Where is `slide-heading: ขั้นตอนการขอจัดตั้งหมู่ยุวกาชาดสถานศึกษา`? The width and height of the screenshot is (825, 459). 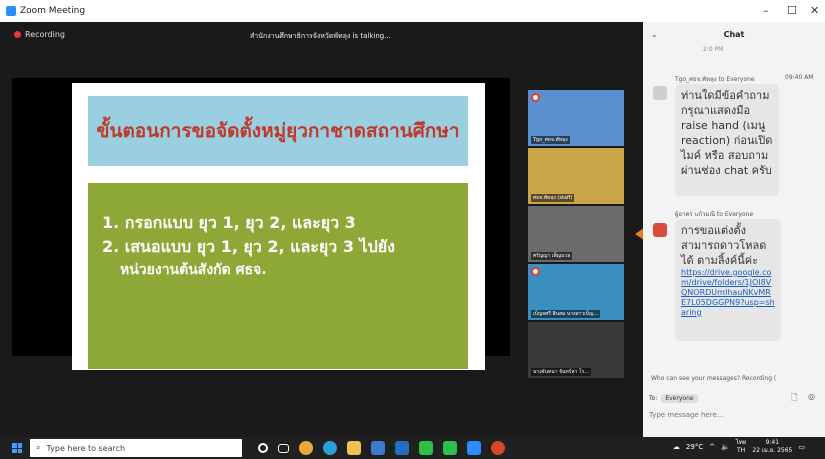
slide-heading: ขั้นตอนการขอจัดตั้งหมู่ยุวกาชาดสถานศึกษา is located at coordinates (278, 131).